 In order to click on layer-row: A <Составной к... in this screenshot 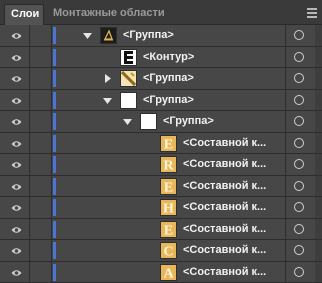, I will do `click(161, 272)`.